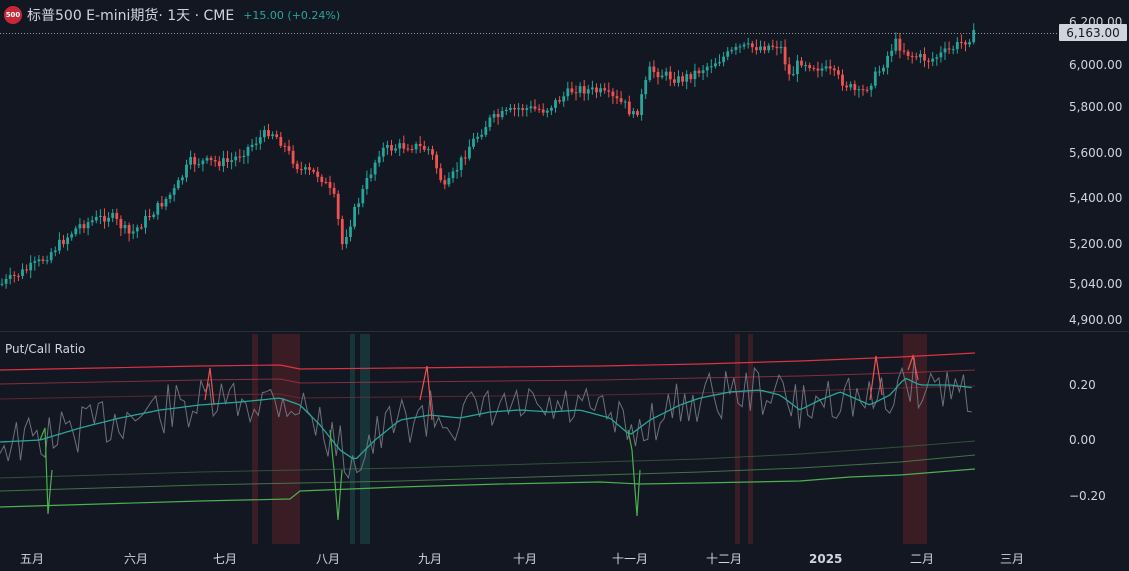  Describe the element at coordinates (45, 349) in the screenshot. I see `indicator-title: Put/Call Ratio` at that location.